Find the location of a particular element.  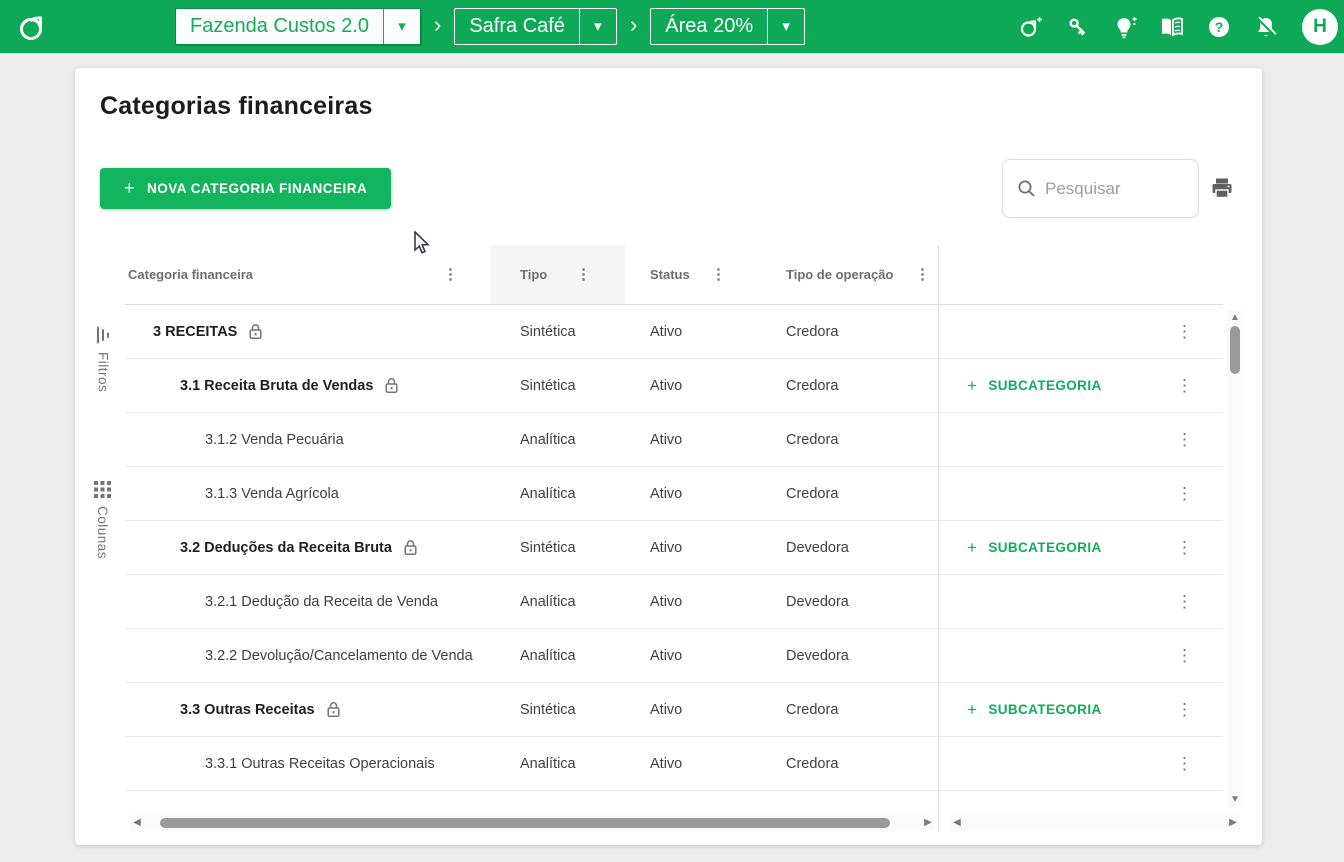

table-horizontal-scrollbar: ◀ ▶ is located at coordinates (532, 823).